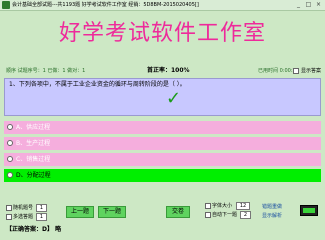  What do you see at coordinates (208, 215) in the screenshot?
I see `auto-next-checkbox` at bounding box center [208, 215].